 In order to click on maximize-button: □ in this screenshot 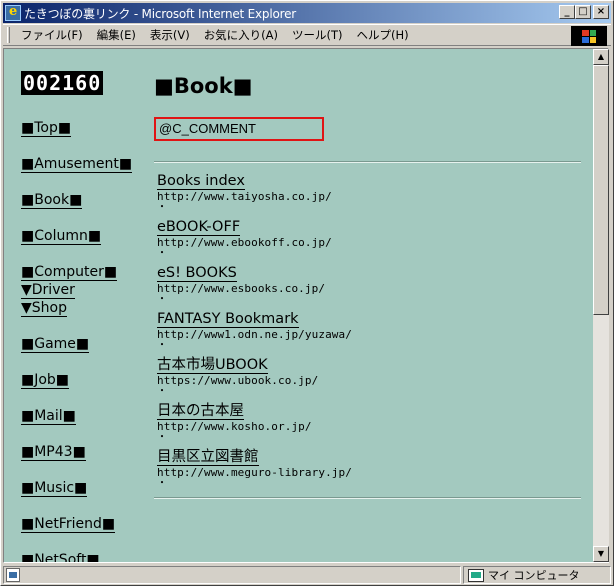, I will do `click(583, 12)`.